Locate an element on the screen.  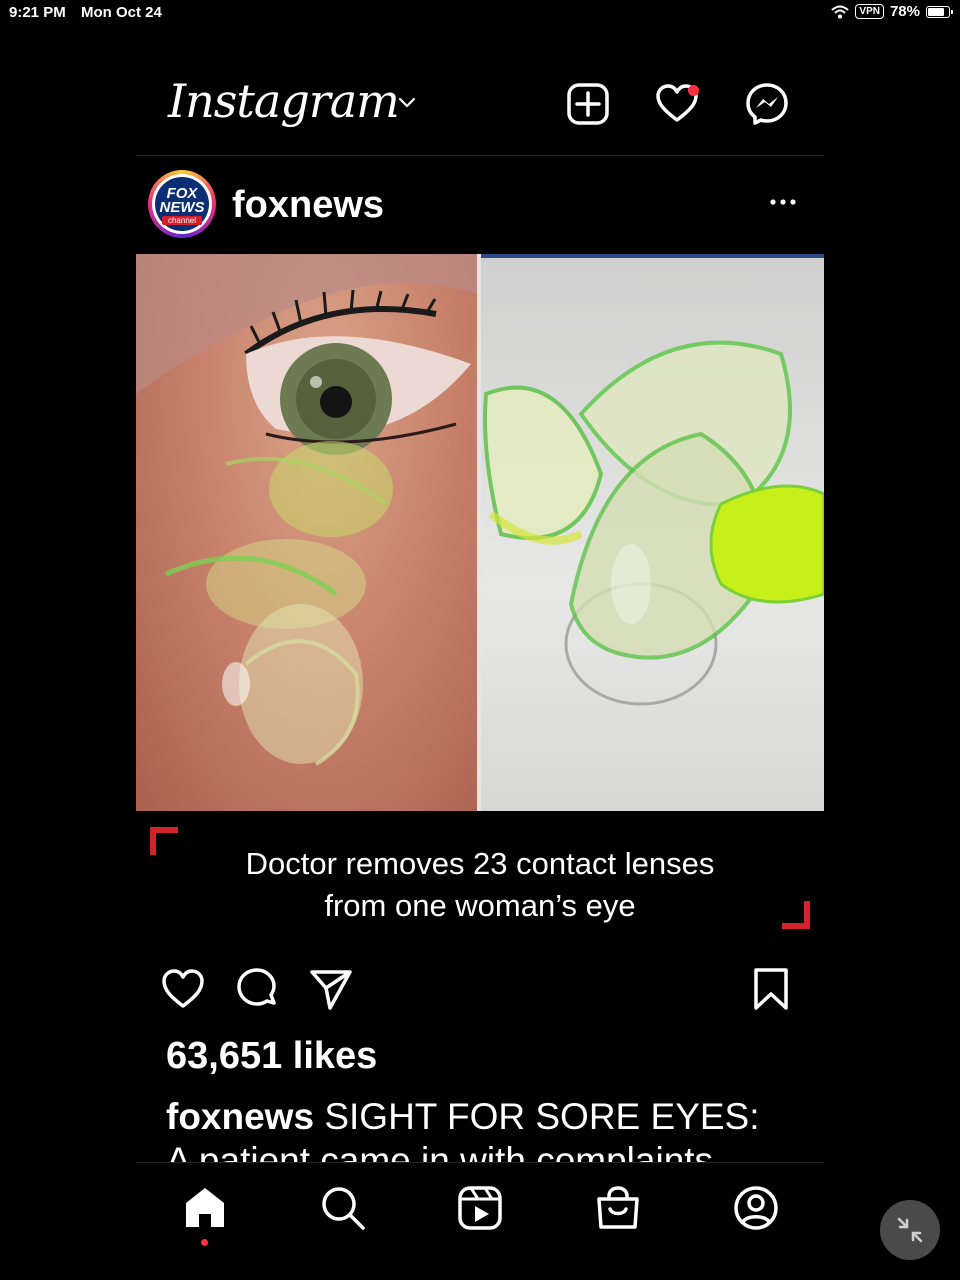
caption-username: foxnews is located at coordinates (240, 1116).